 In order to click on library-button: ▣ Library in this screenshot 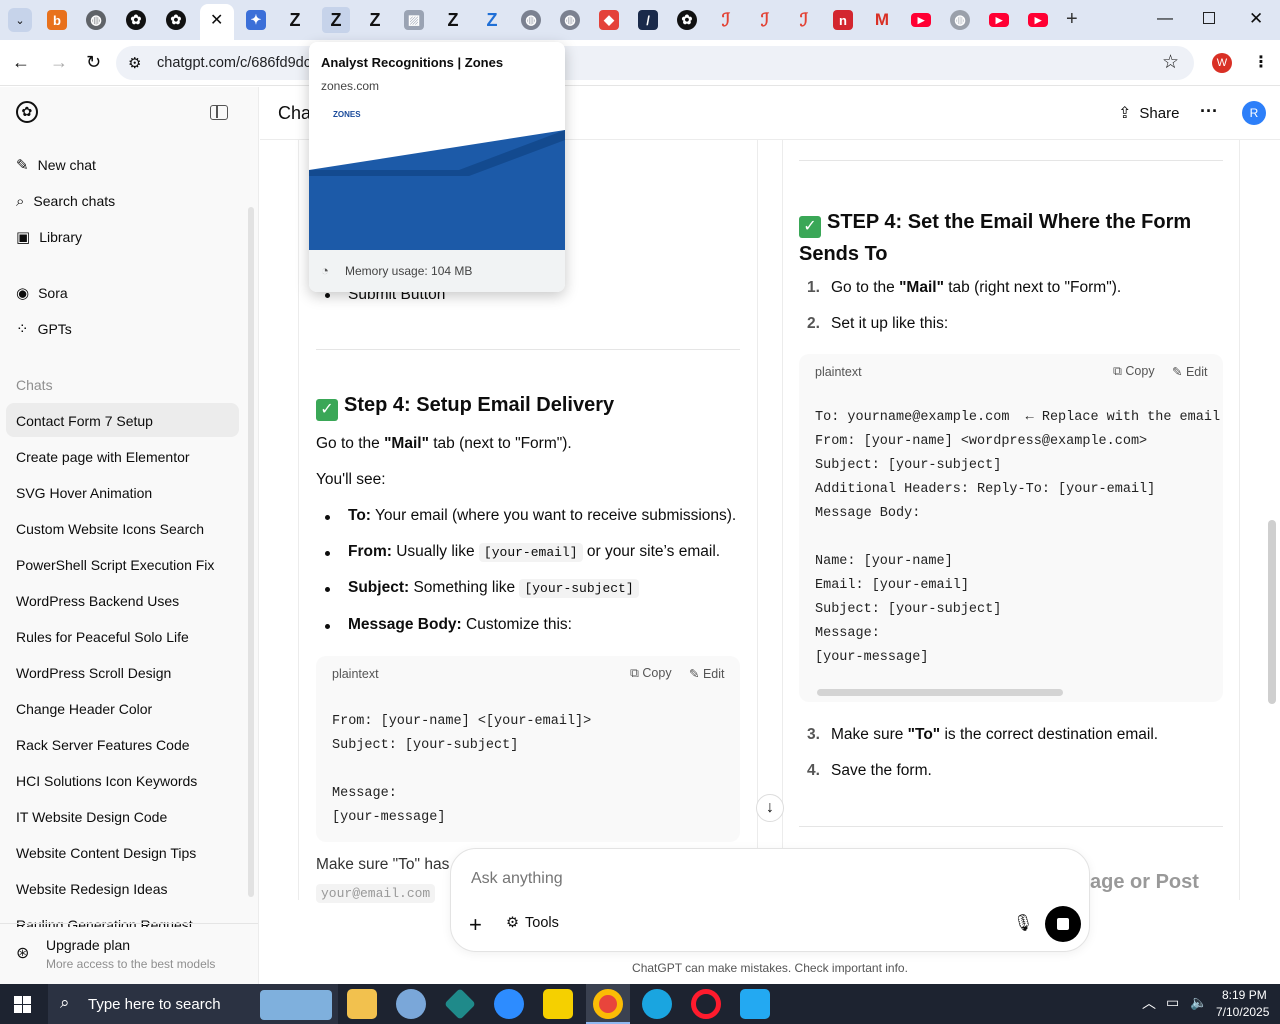, I will do `click(49, 237)`.